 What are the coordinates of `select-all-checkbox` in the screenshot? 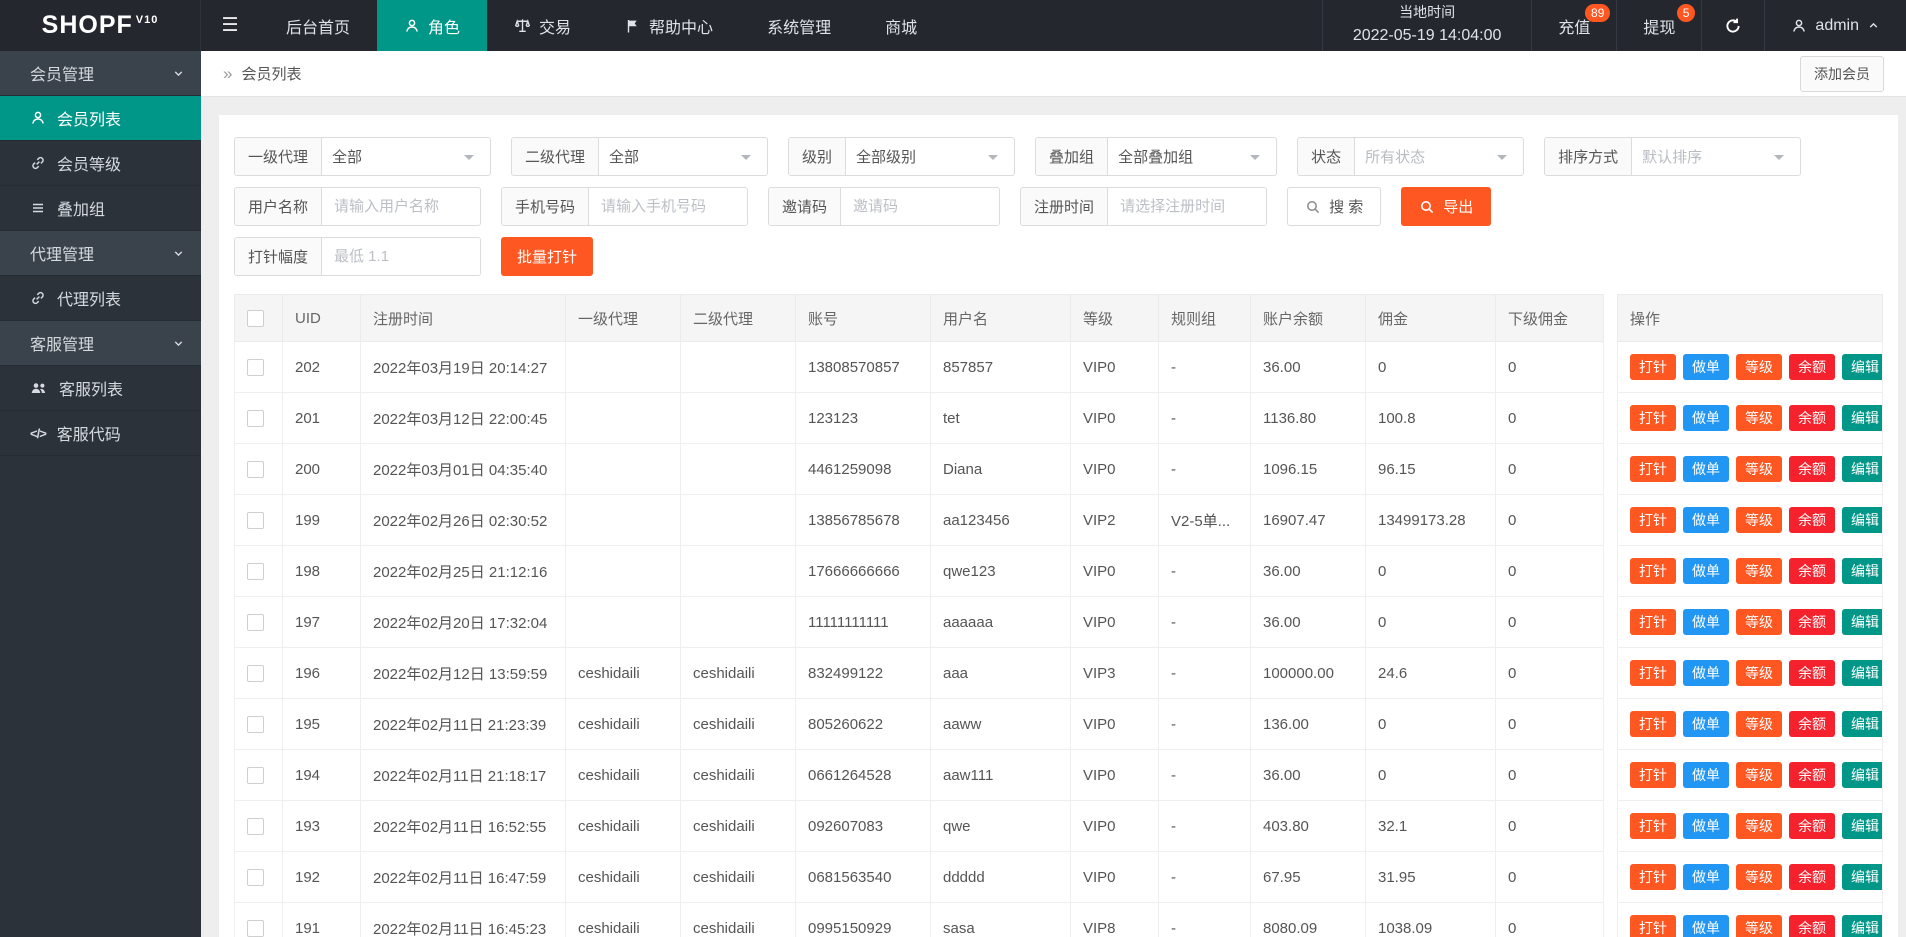 It's located at (255, 318).